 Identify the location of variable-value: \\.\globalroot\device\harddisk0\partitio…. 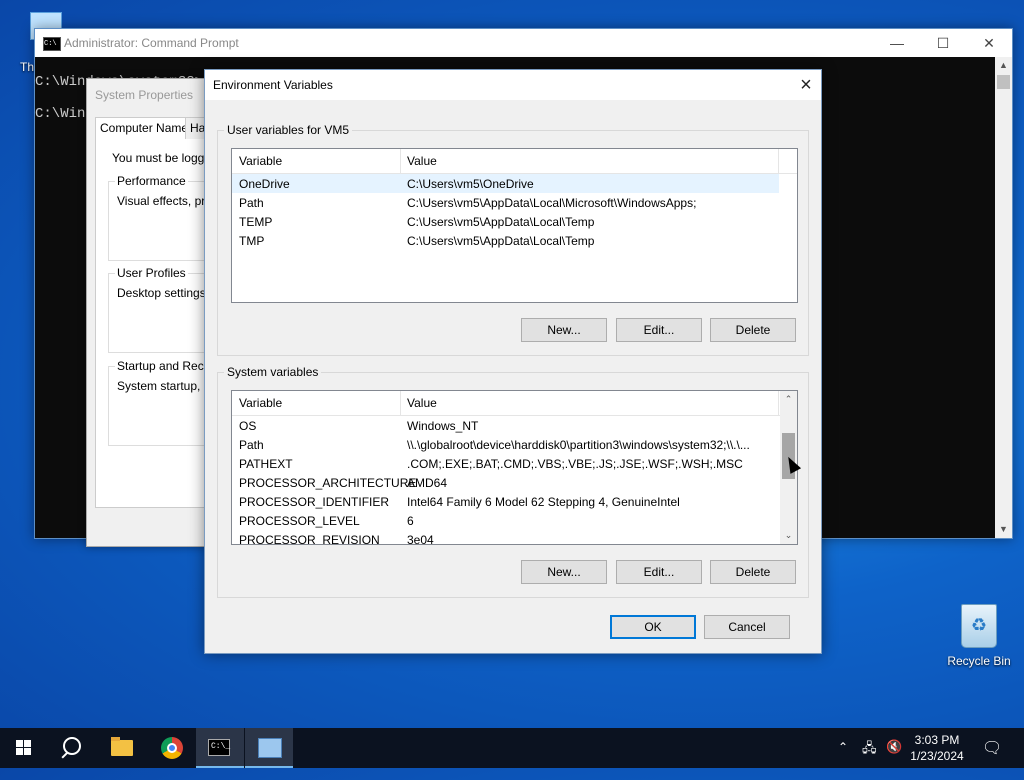
(578, 445).